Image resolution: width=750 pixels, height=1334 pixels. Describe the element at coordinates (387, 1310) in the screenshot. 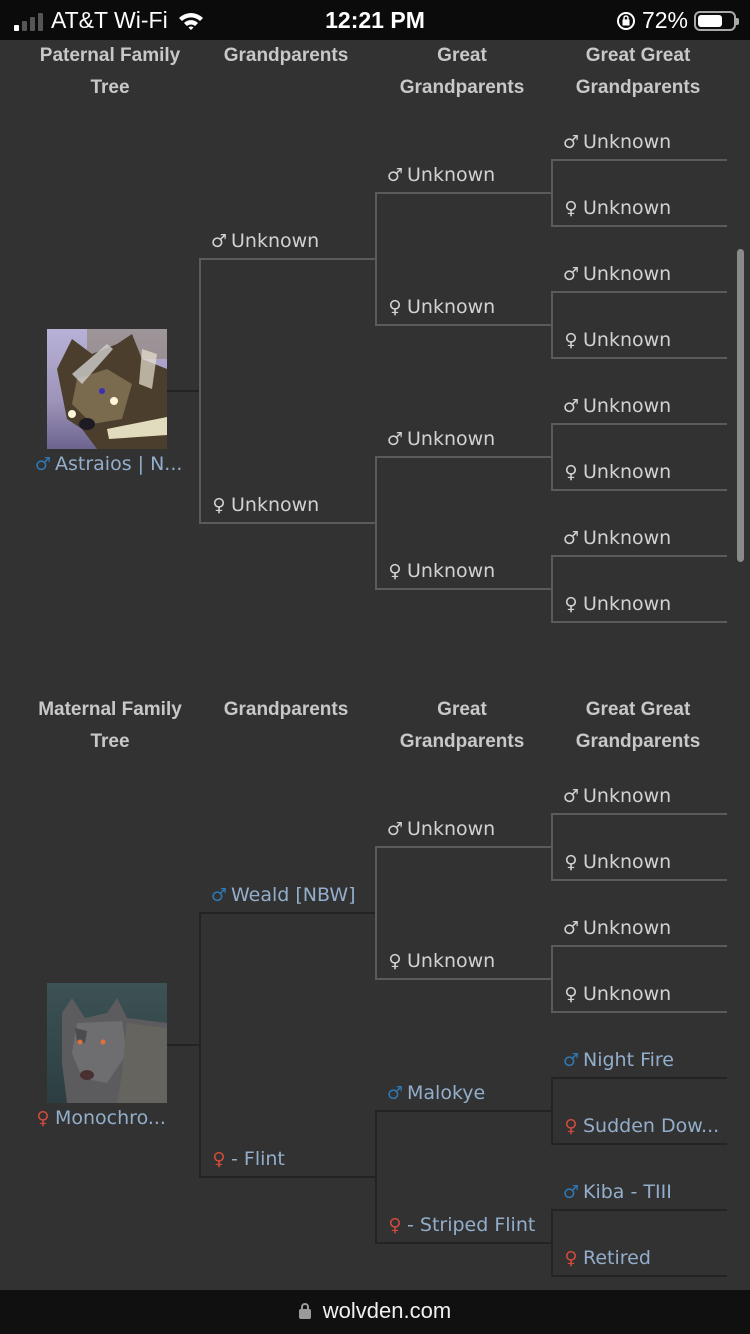

I see `url-domain: wolvden.com` at that location.